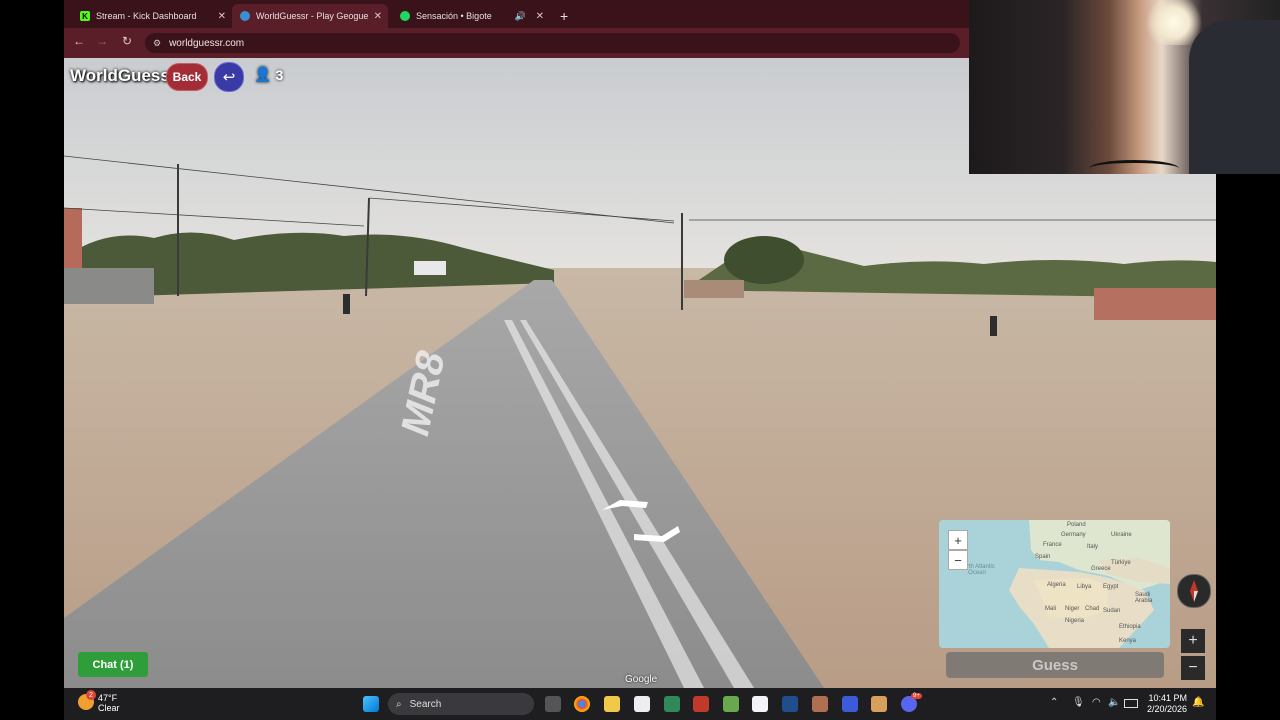 The image size is (1280, 720). What do you see at coordinates (263, 74) in the screenshot?
I see `user-icon: 👤` at bounding box center [263, 74].